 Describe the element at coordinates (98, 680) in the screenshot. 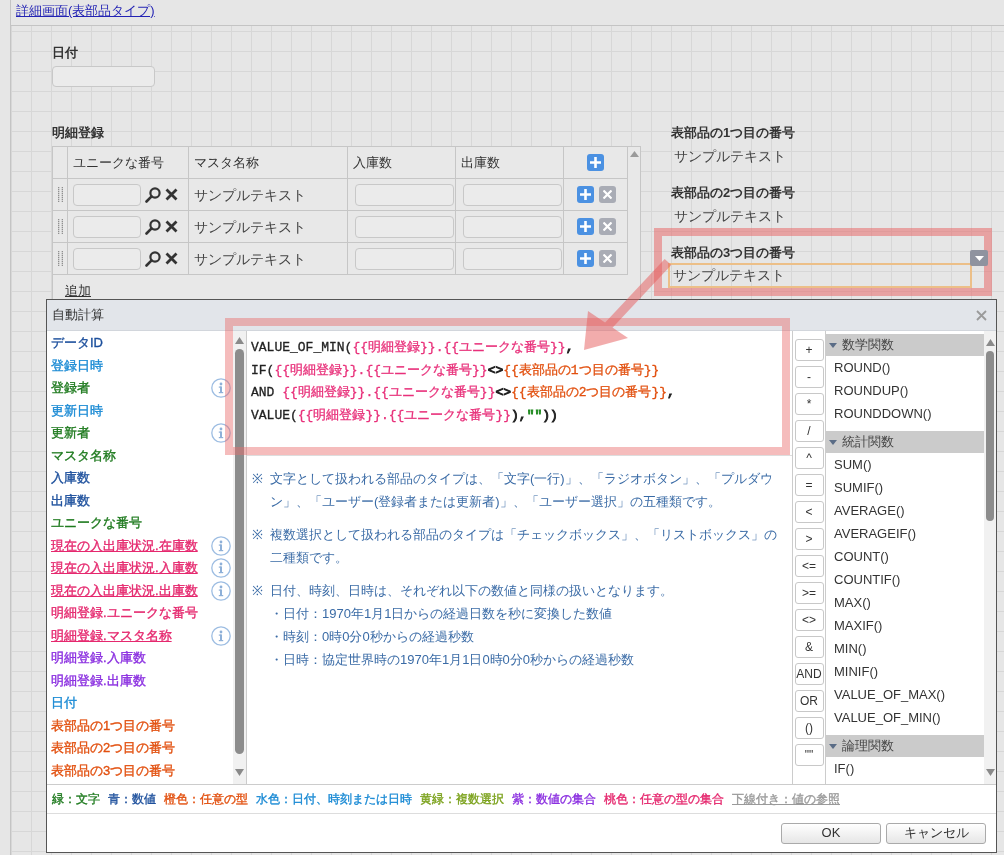

I see `field-list-item: 明細登録.出庫数` at that location.